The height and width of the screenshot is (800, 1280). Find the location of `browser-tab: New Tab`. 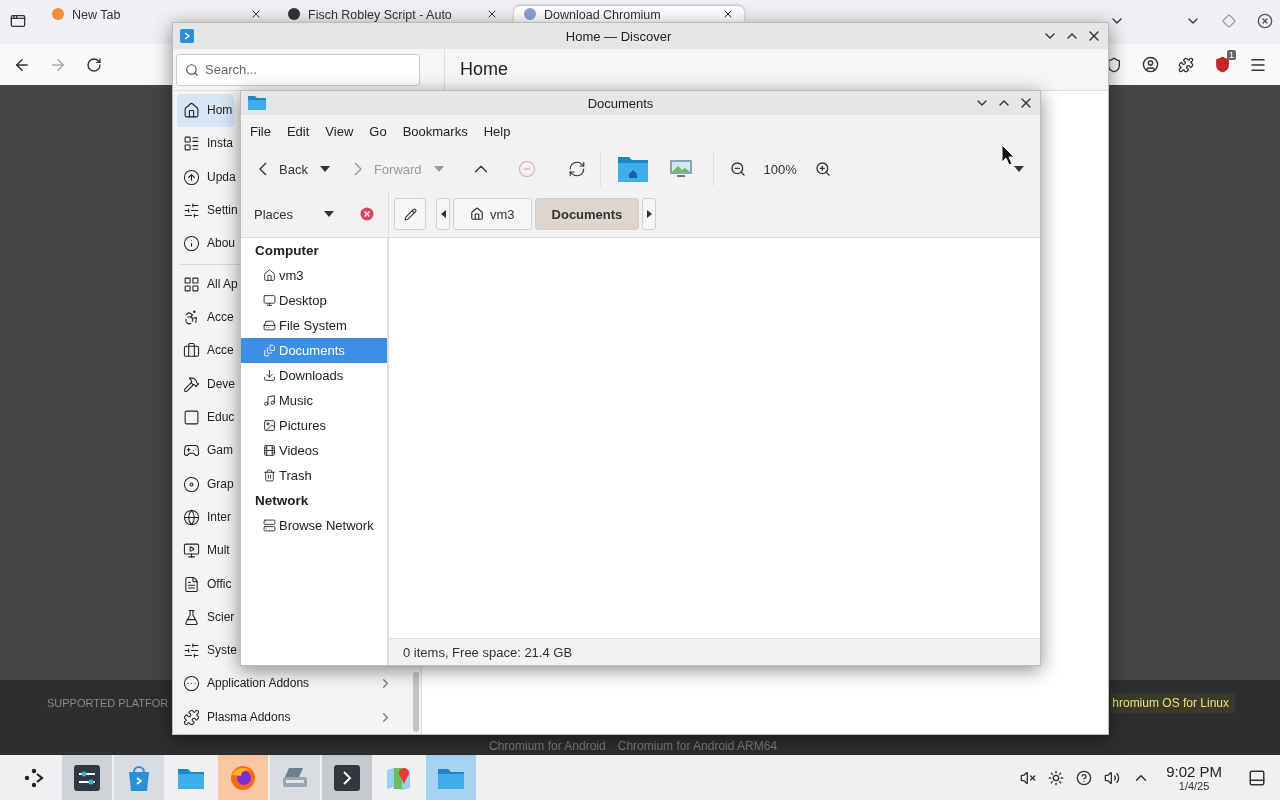

browser-tab: New Tab is located at coordinates (157, 14).